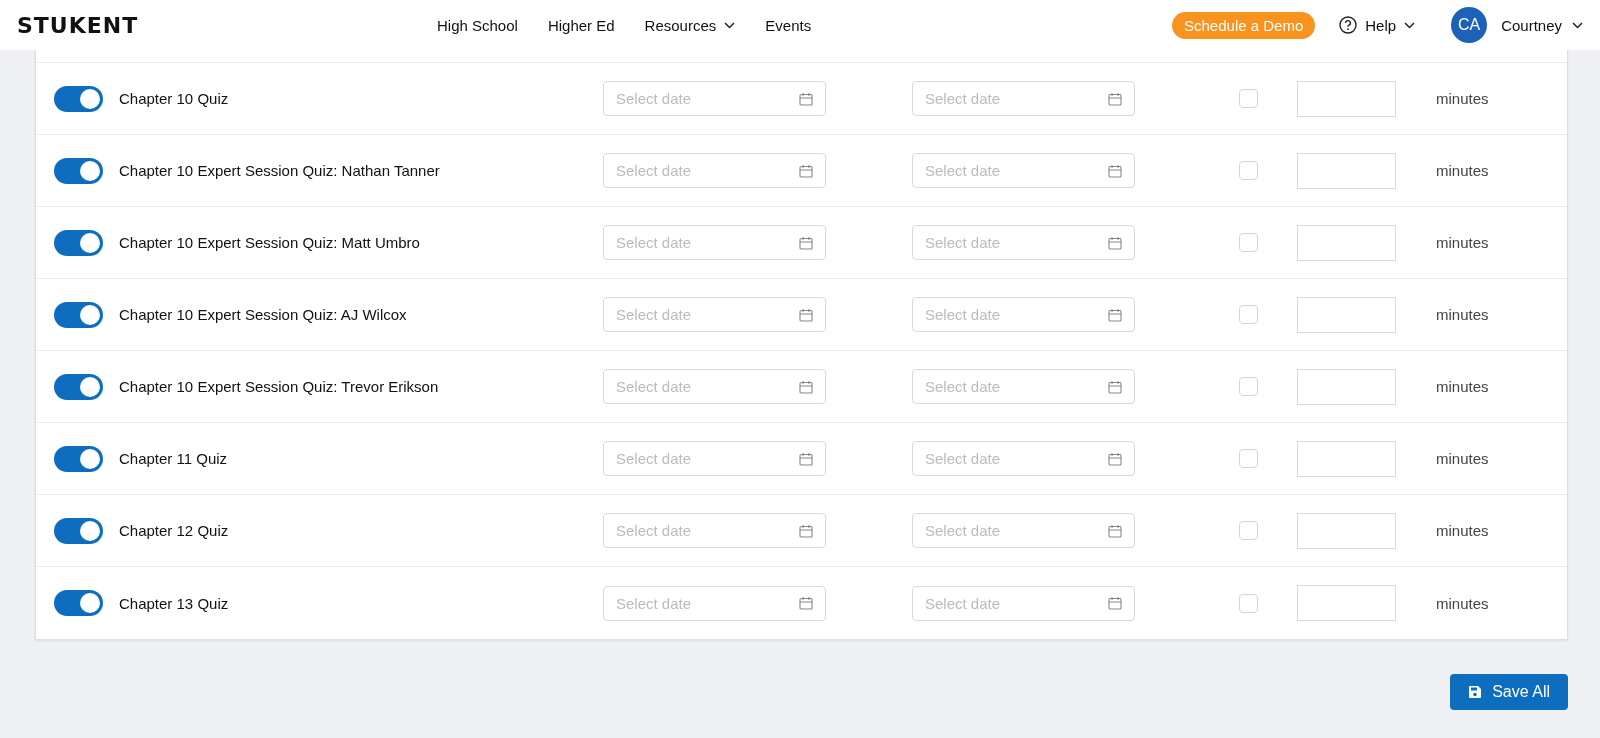  Describe the element at coordinates (477, 25) in the screenshot. I see `nav-link: High School` at that location.